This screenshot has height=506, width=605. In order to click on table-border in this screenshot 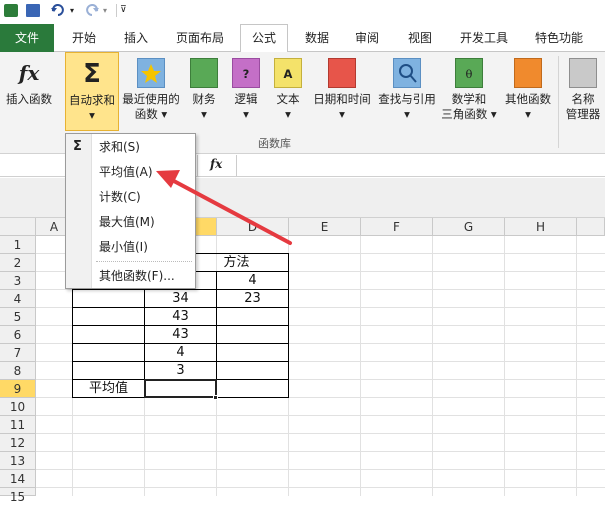, I will do `click(288, 325)`.